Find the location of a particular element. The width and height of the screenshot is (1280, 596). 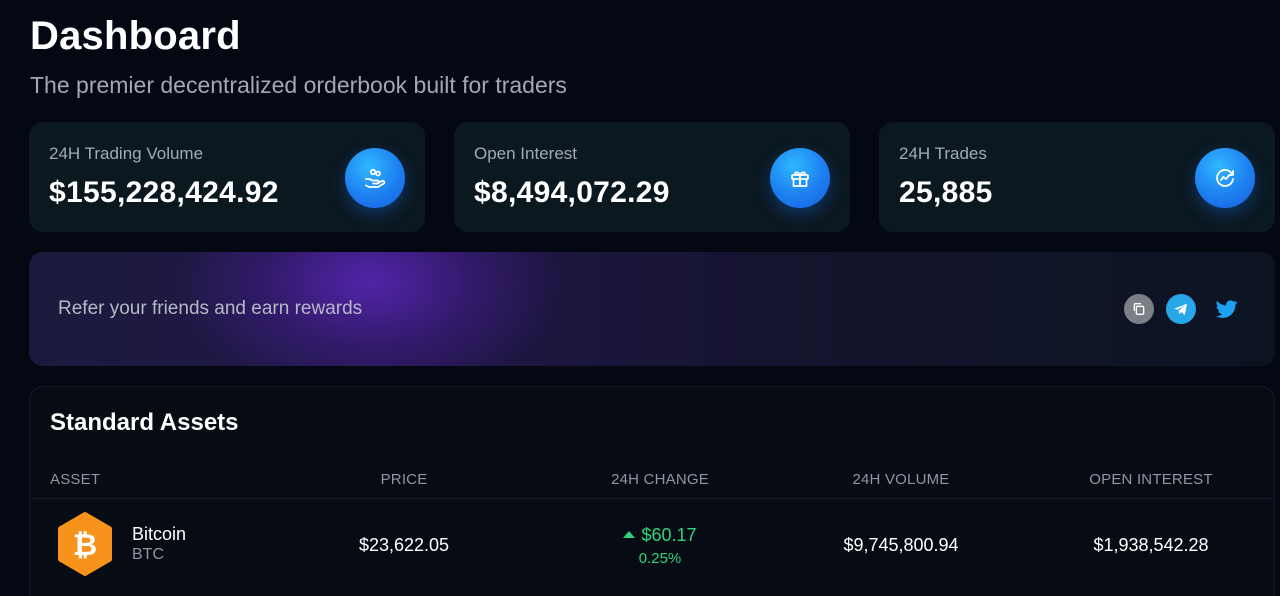

stat-card-trades: 24H Trades 25,885 is located at coordinates (1077, 177).